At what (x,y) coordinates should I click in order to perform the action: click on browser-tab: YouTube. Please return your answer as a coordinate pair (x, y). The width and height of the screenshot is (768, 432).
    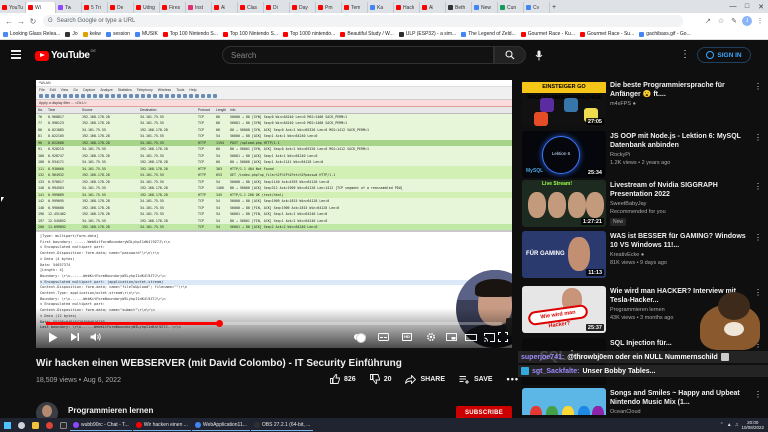
    Looking at the image, I should click on (13, 7).